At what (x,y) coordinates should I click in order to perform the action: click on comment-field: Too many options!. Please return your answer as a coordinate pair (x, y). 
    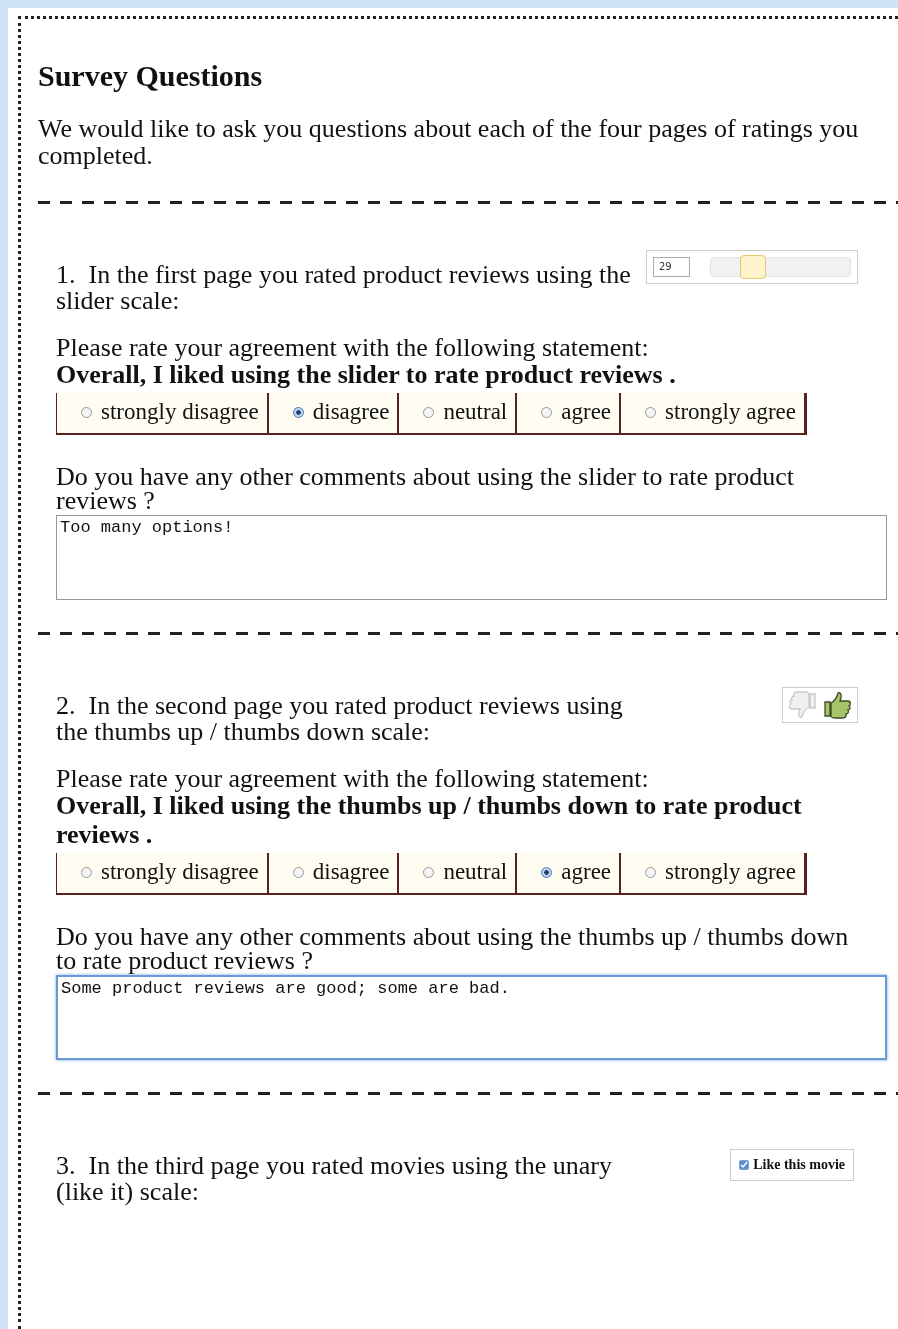
    Looking at the image, I should click on (471, 557).